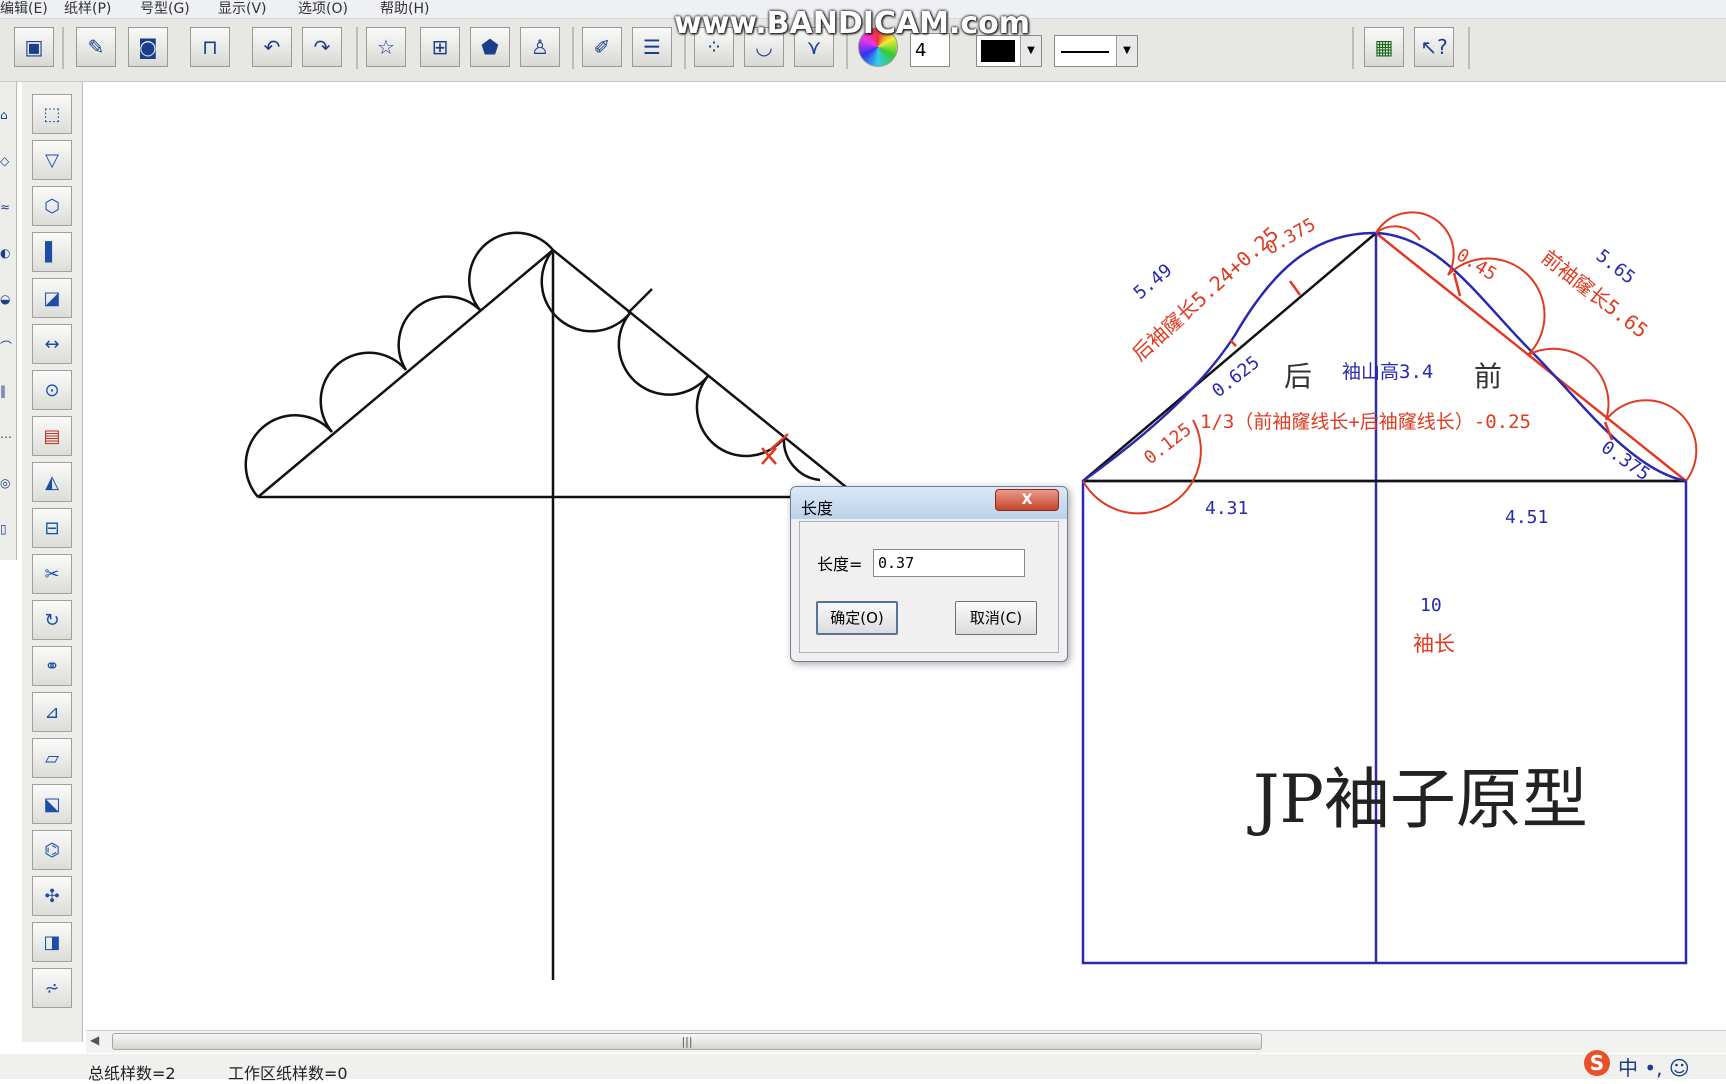  Describe the element at coordinates (148, 47) in the screenshot. I see `camera-icon: ◙` at that location.